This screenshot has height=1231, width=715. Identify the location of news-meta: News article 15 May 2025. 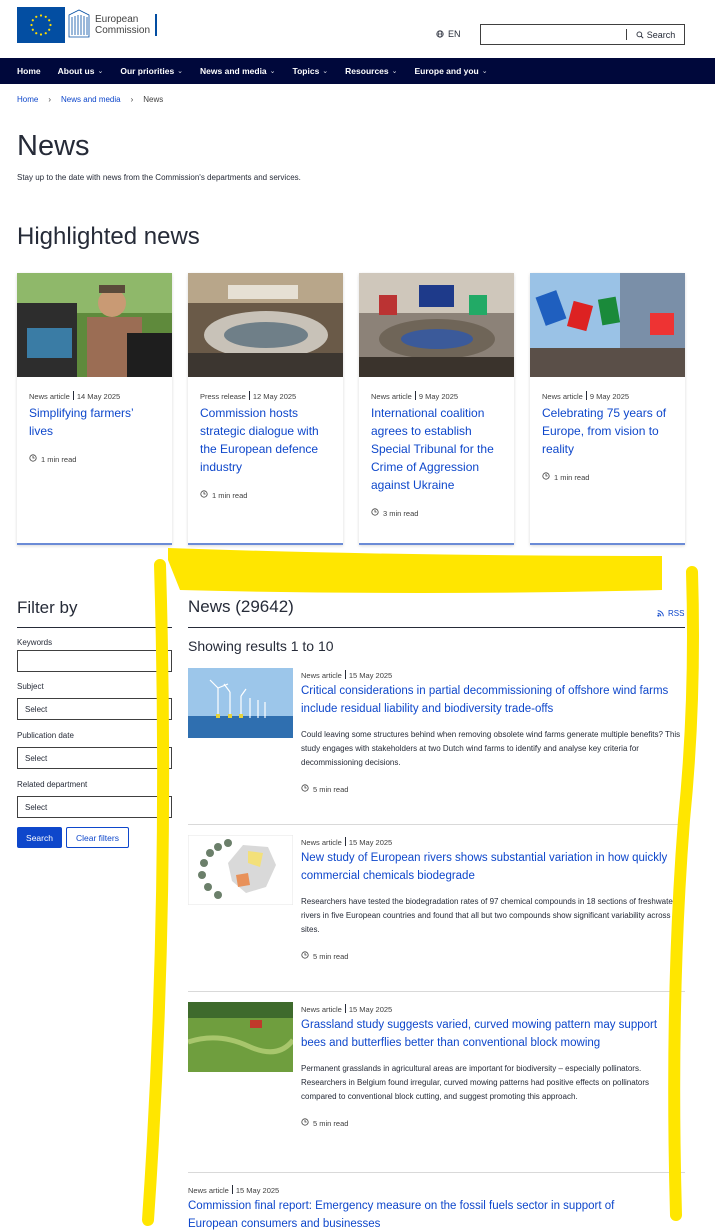
(436, 1190).